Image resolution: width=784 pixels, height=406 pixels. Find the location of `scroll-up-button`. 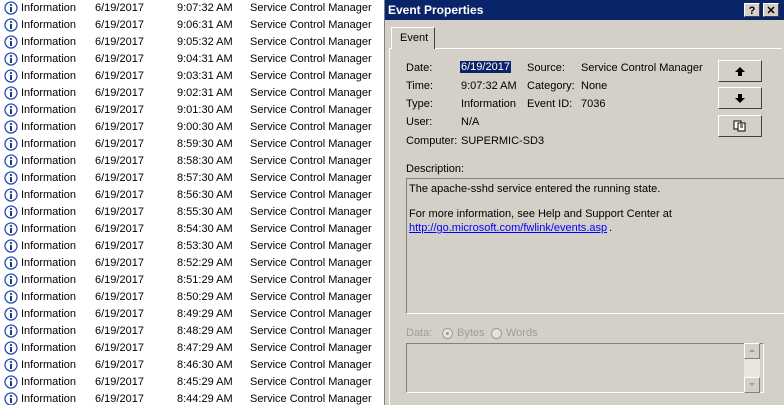

scroll-up-button is located at coordinates (752, 351).